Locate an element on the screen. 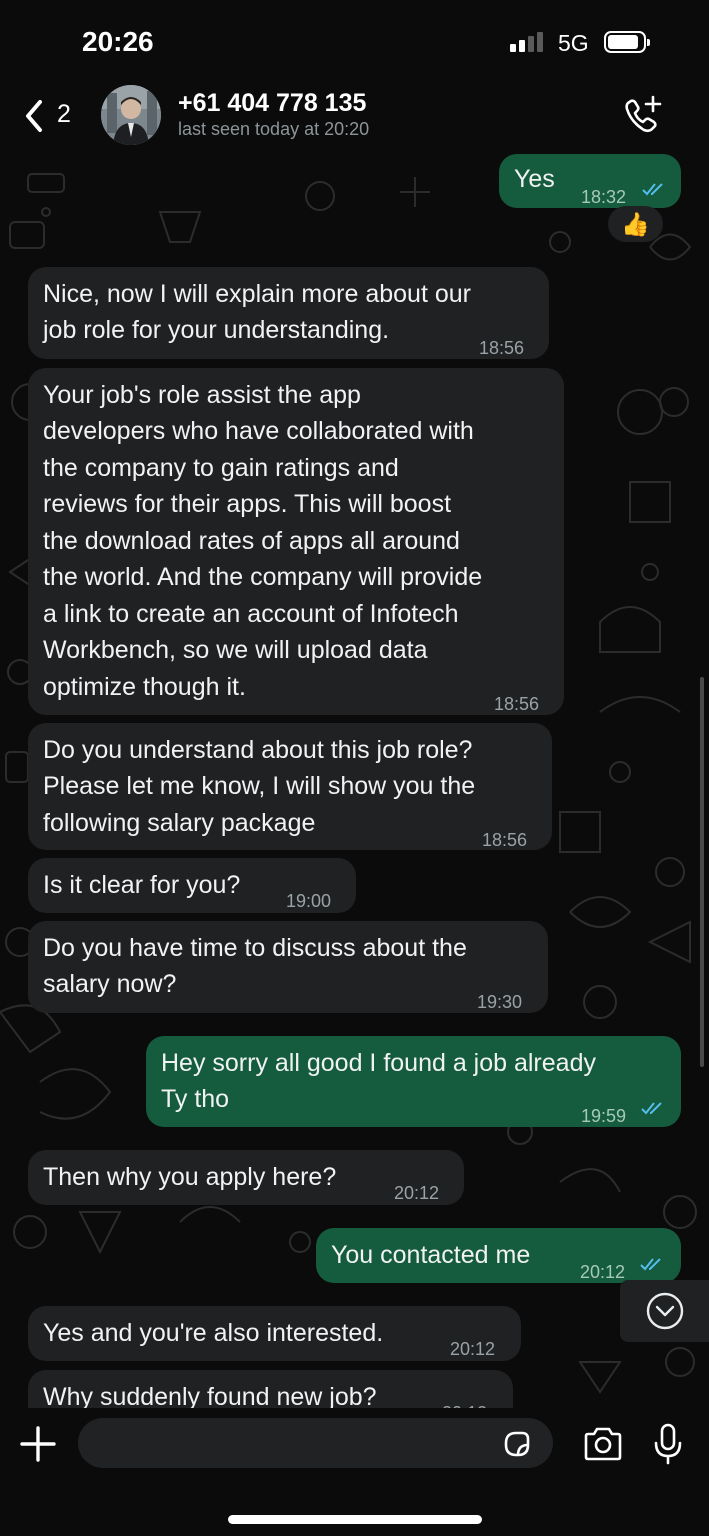 This screenshot has height=1536, width=709. message-line: Your job's role assist the app is located at coordinates (202, 395).